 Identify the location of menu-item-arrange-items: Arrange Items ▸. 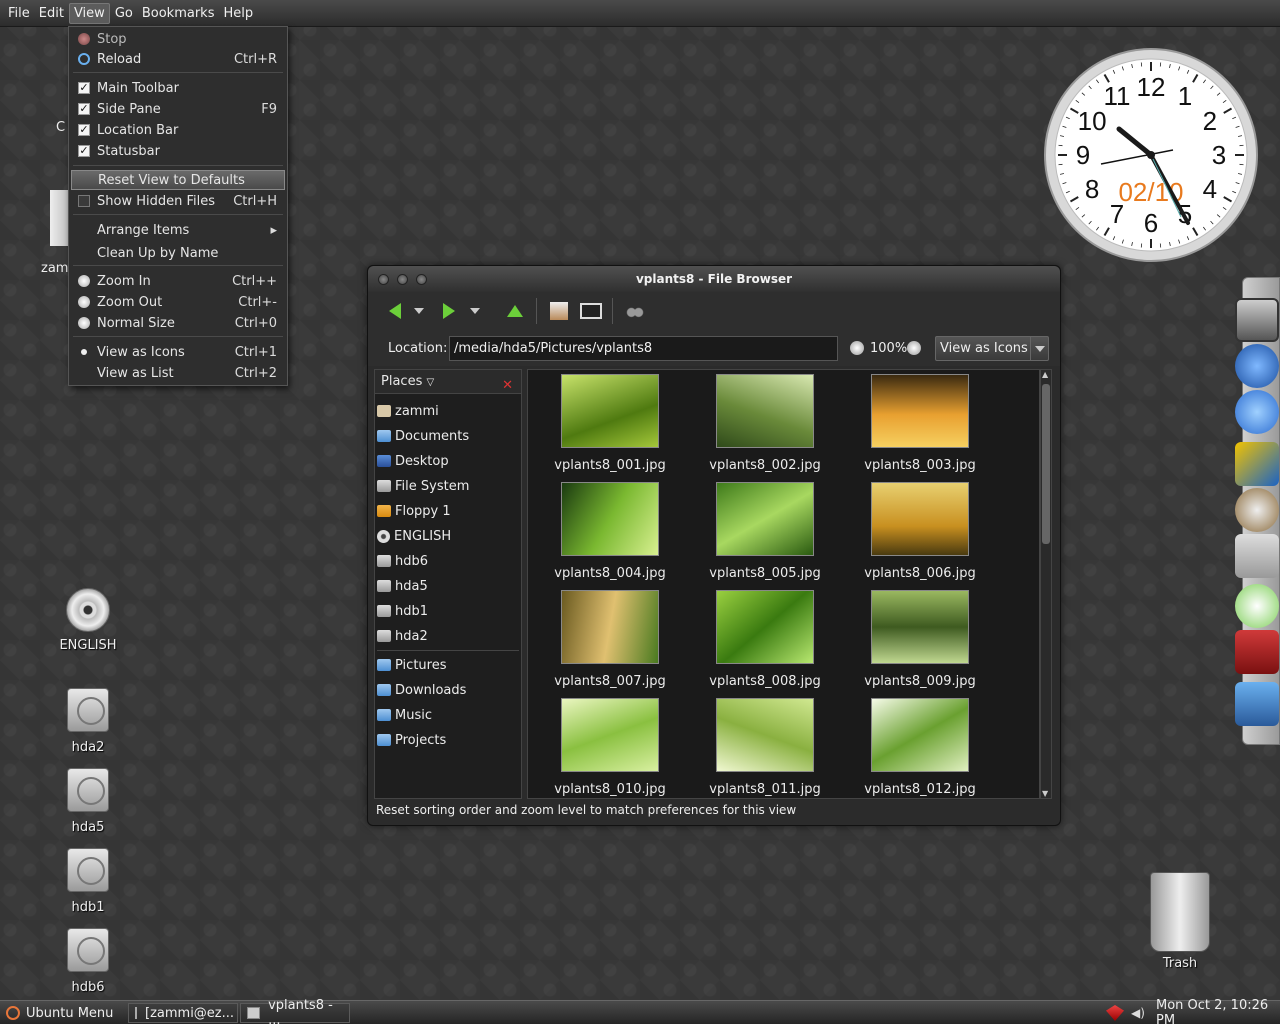
(178, 230).